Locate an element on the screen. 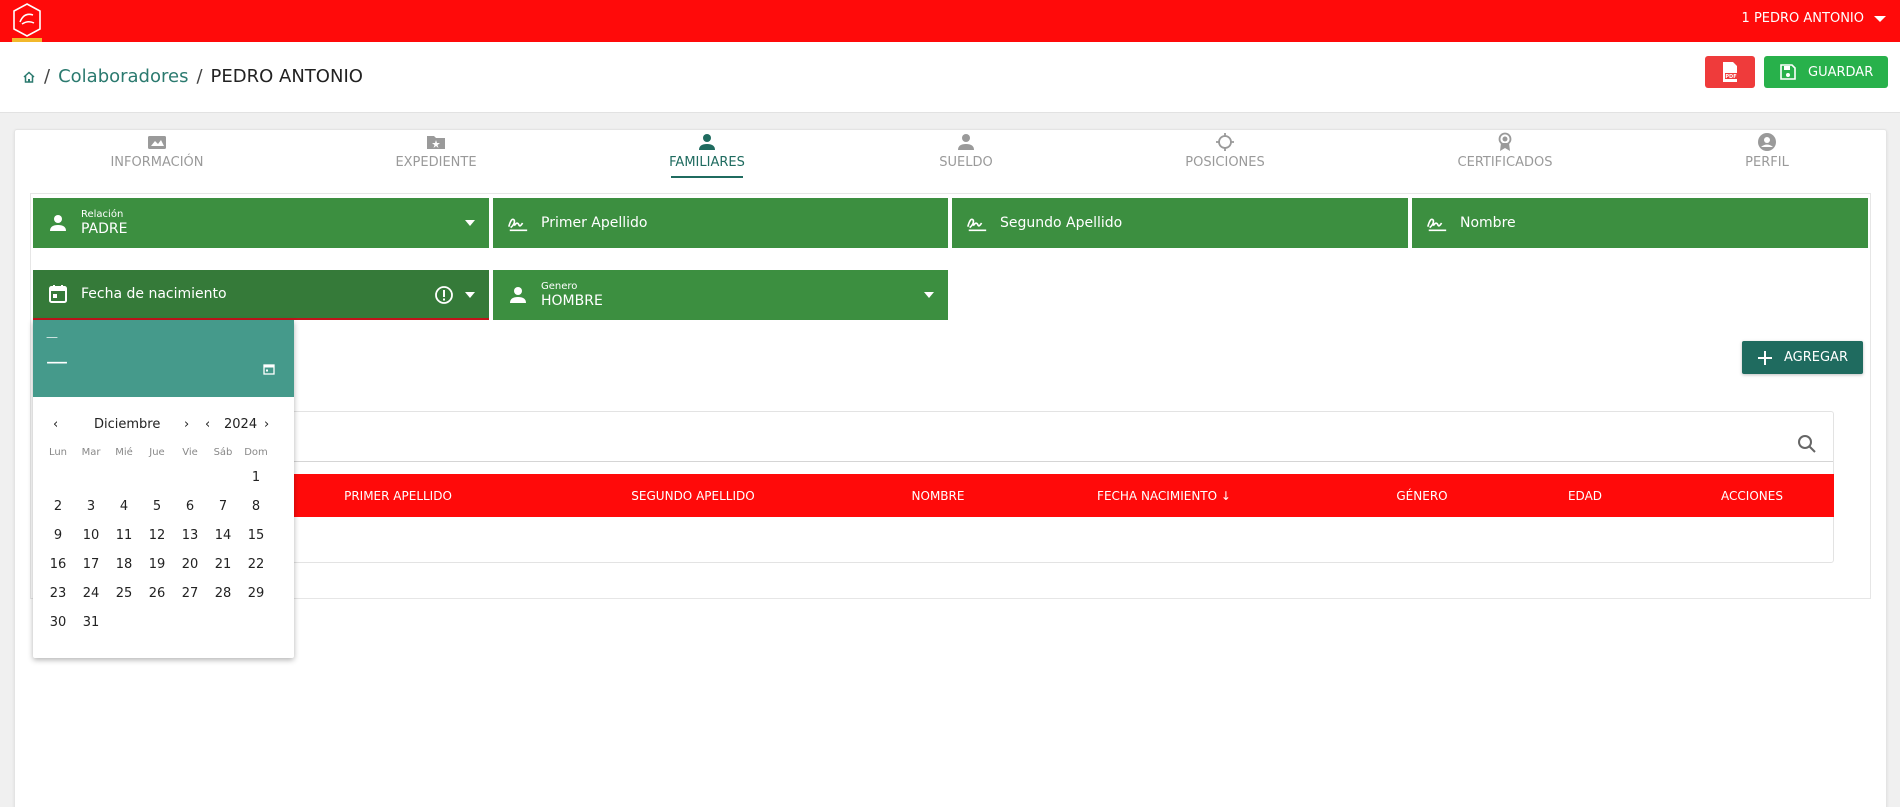 The width and height of the screenshot is (1900, 807). genero-label: Genero is located at coordinates (559, 286).